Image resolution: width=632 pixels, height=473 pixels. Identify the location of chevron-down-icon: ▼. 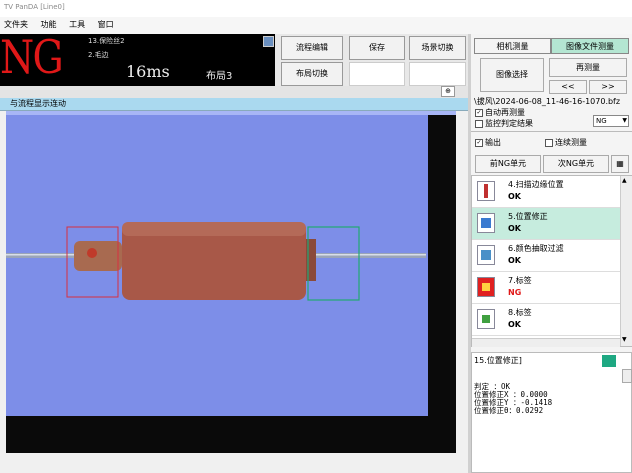
(624, 120).